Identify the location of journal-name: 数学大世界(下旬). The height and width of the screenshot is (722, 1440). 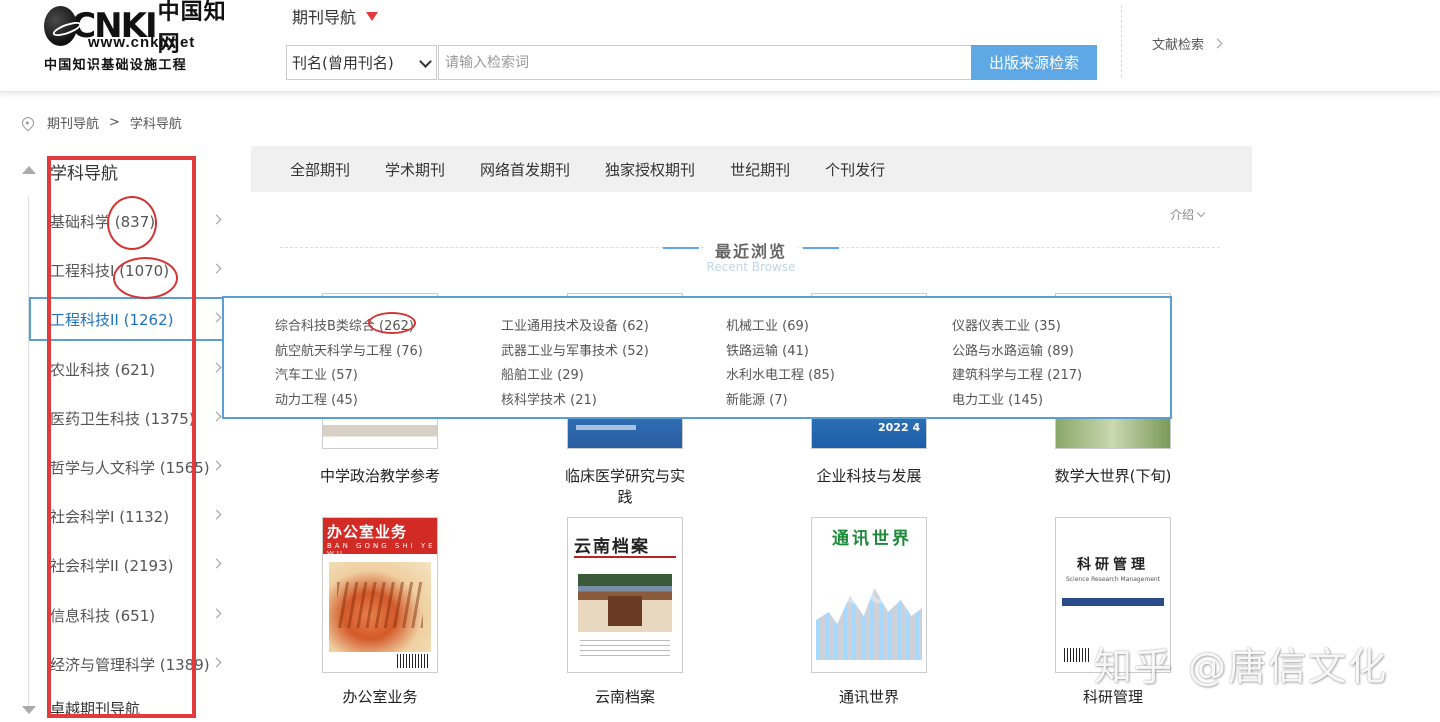
(1113, 476).